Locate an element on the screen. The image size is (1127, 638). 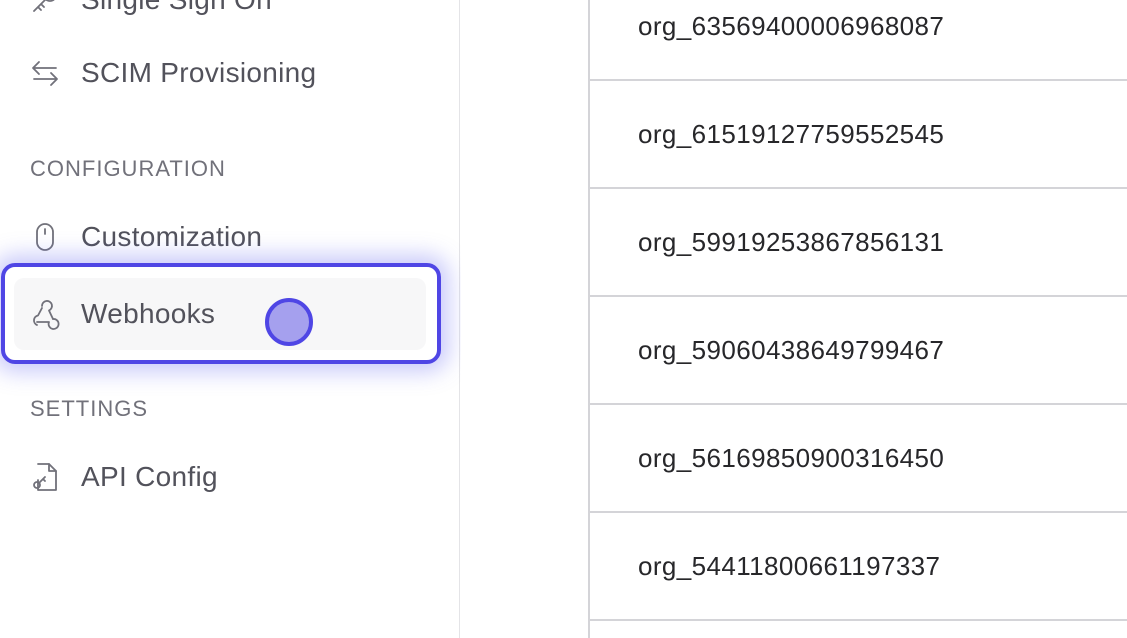
mouse-icon is located at coordinates (45, 237).